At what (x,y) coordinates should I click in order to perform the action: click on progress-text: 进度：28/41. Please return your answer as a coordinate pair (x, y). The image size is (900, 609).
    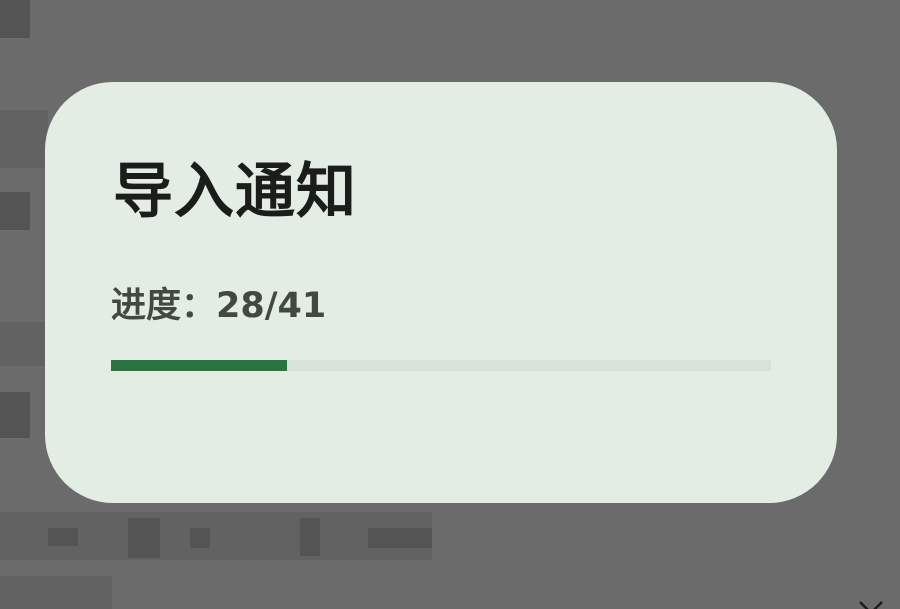
    Looking at the image, I should click on (219, 306).